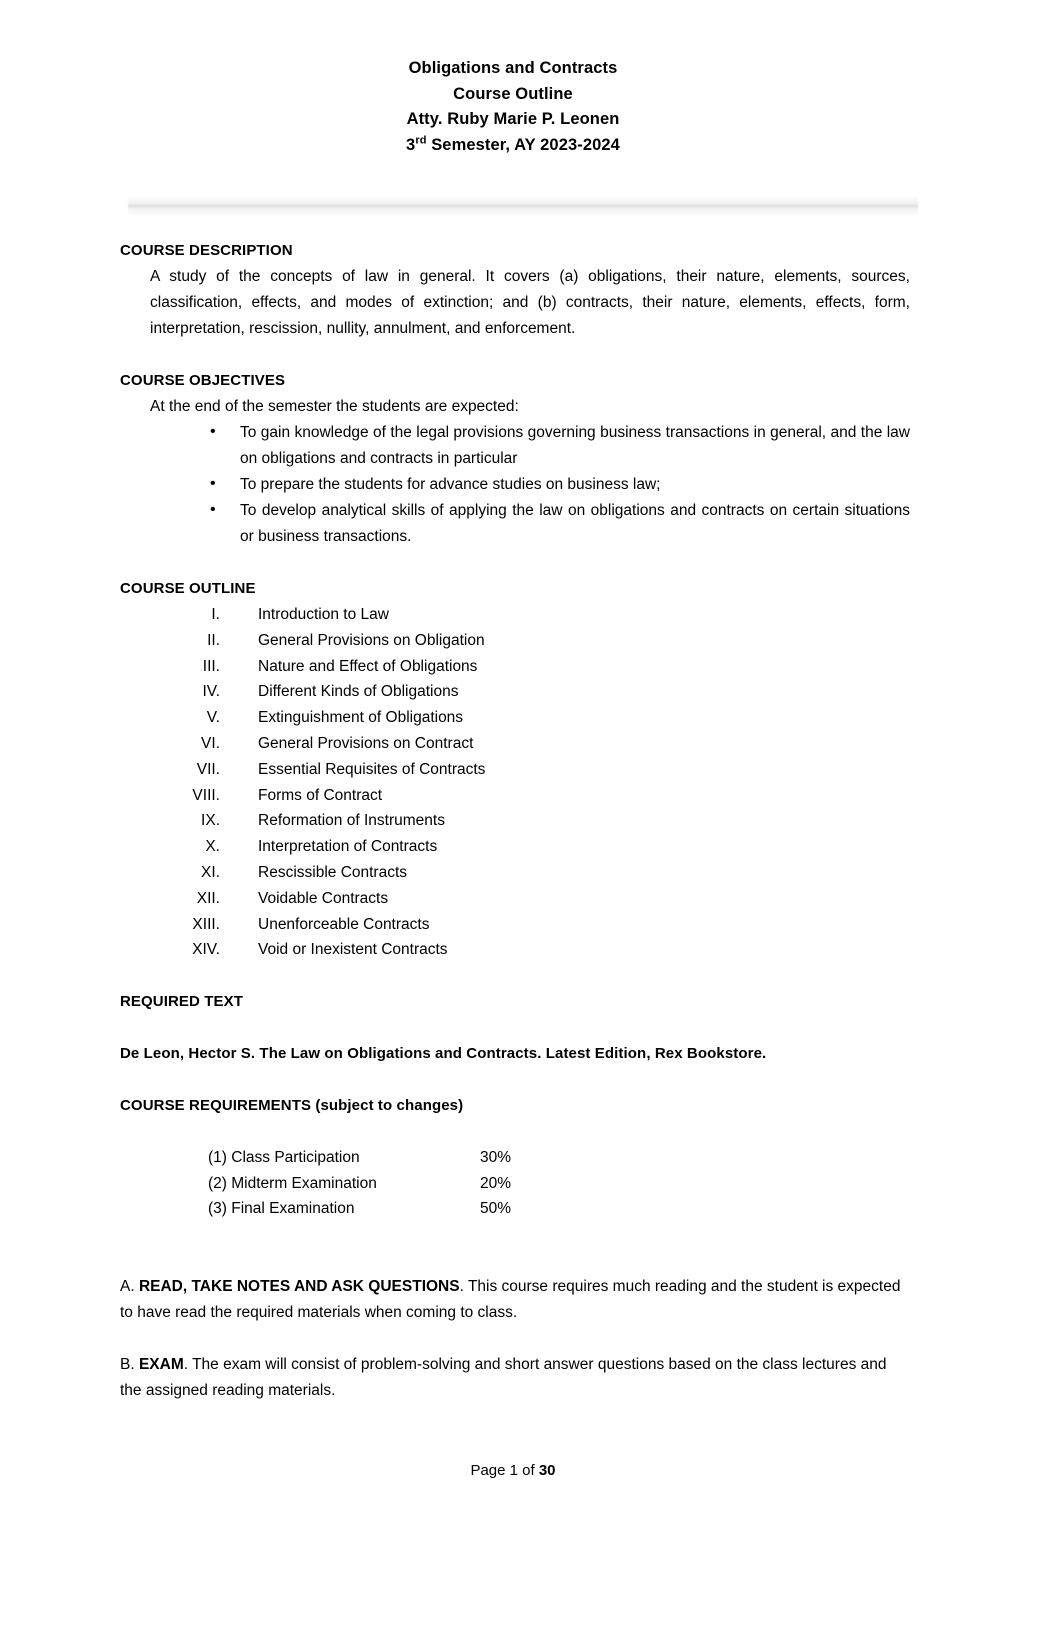  Describe the element at coordinates (513, 68) in the screenshot. I see `header-title: Obligations and Contracts` at that location.